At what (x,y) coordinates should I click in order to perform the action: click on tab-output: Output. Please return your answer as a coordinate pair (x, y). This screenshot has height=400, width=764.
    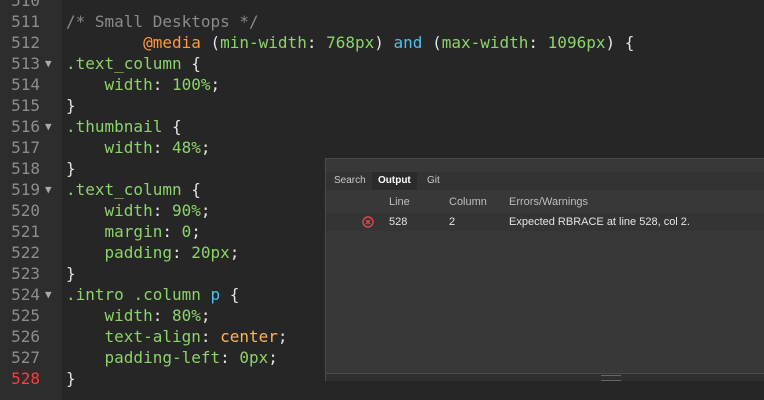
    Looking at the image, I should click on (394, 181).